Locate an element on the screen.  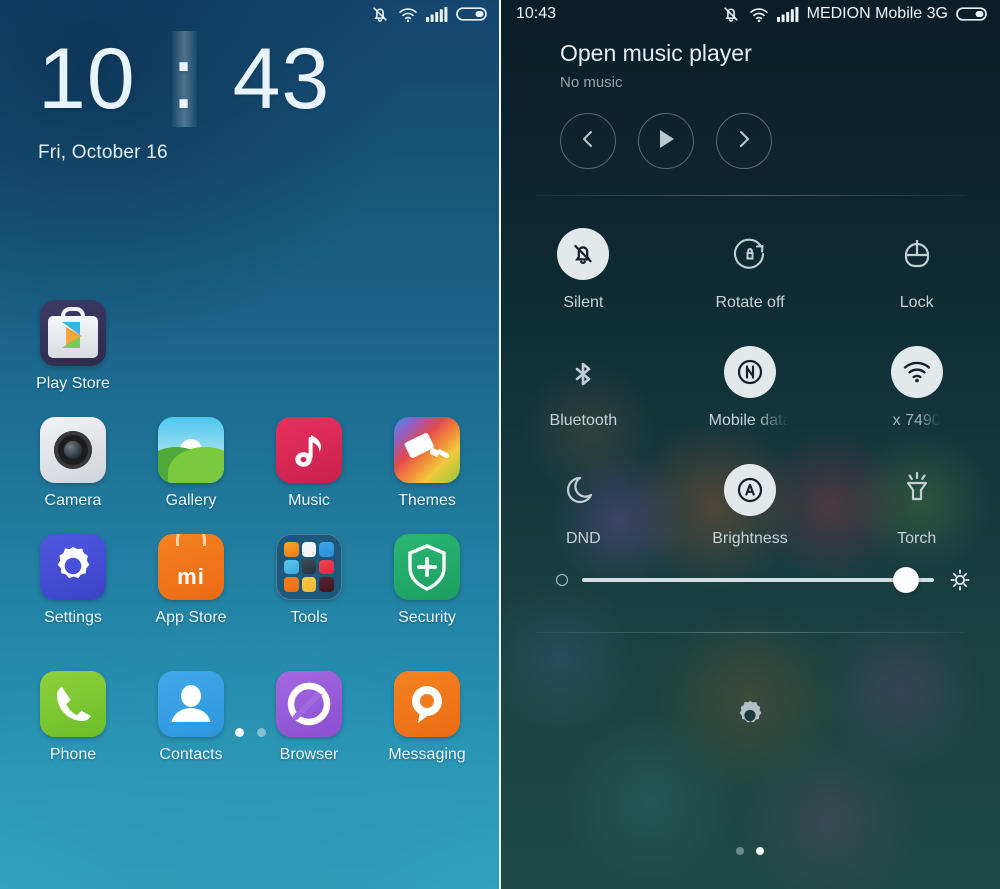
lock-icon is located at coordinates (917, 254).